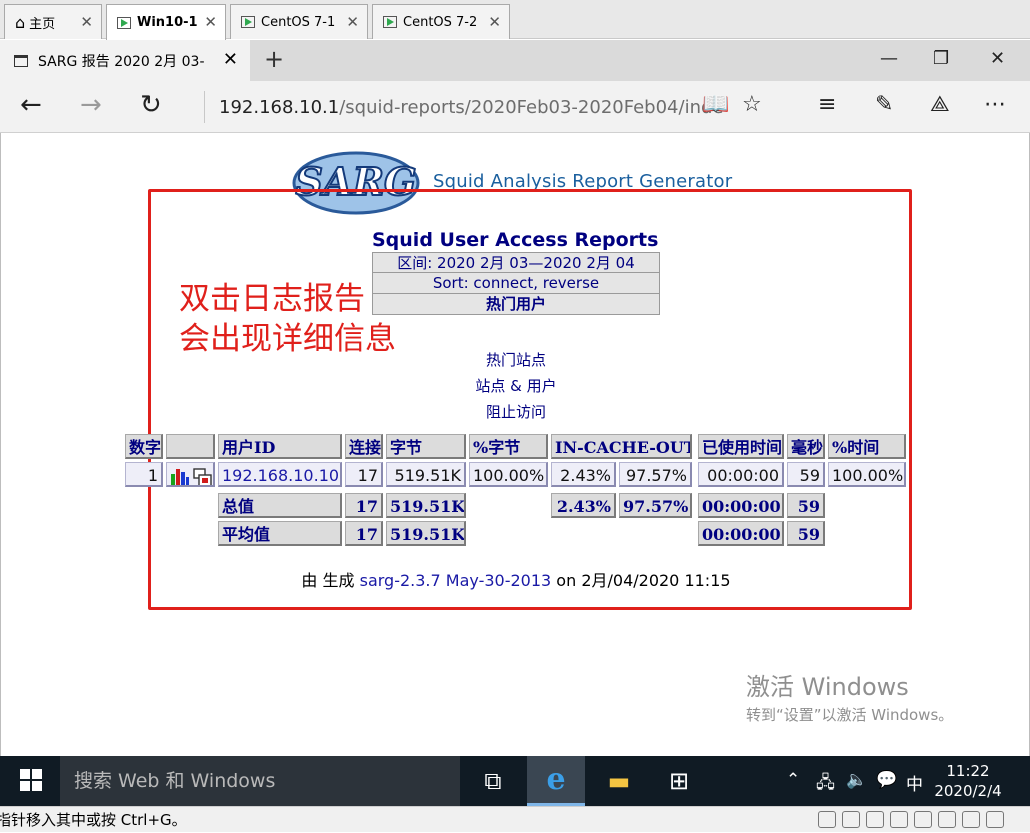 This screenshot has height=833, width=1030. What do you see at coordinates (280, 533) in the screenshot?
I see `average-label: 平均值` at bounding box center [280, 533].